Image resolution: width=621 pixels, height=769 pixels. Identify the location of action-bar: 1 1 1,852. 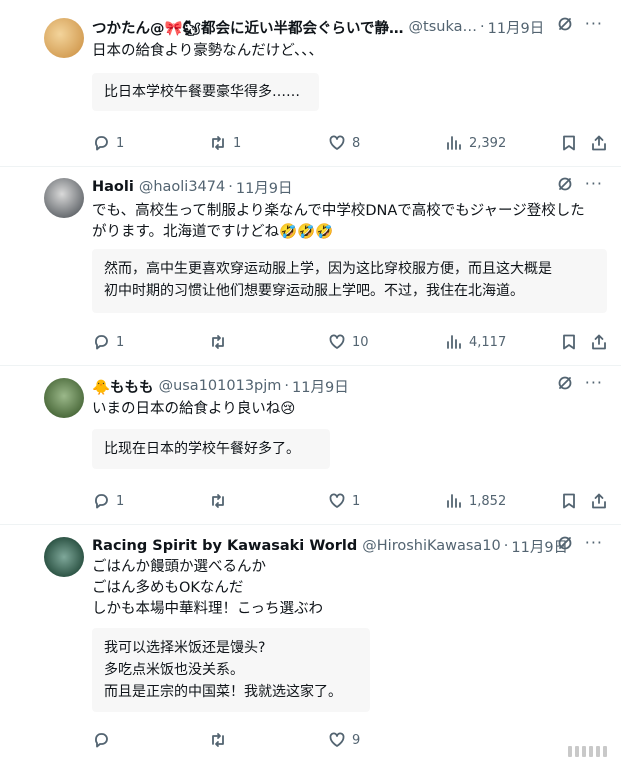
(349, 502).